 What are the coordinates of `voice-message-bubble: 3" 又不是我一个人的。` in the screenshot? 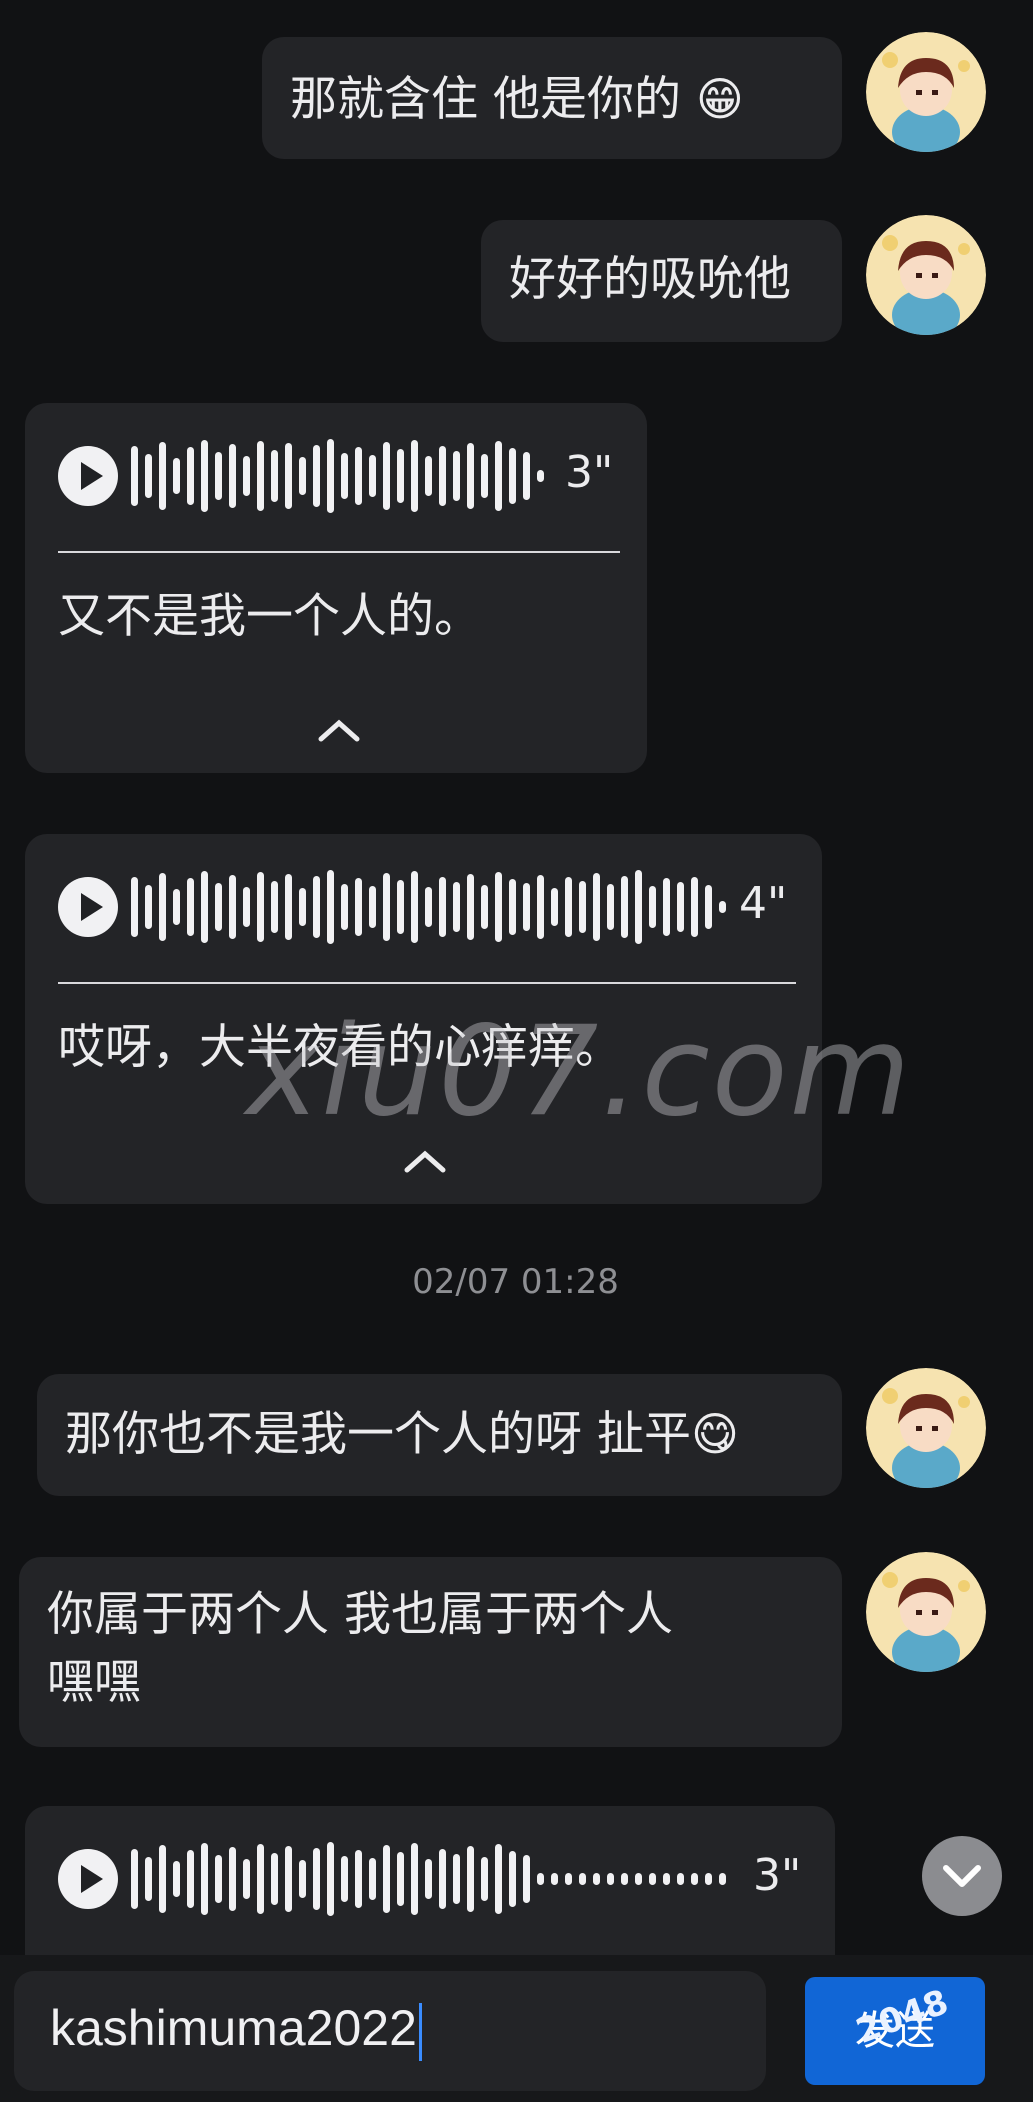 It's located at (336, 588).